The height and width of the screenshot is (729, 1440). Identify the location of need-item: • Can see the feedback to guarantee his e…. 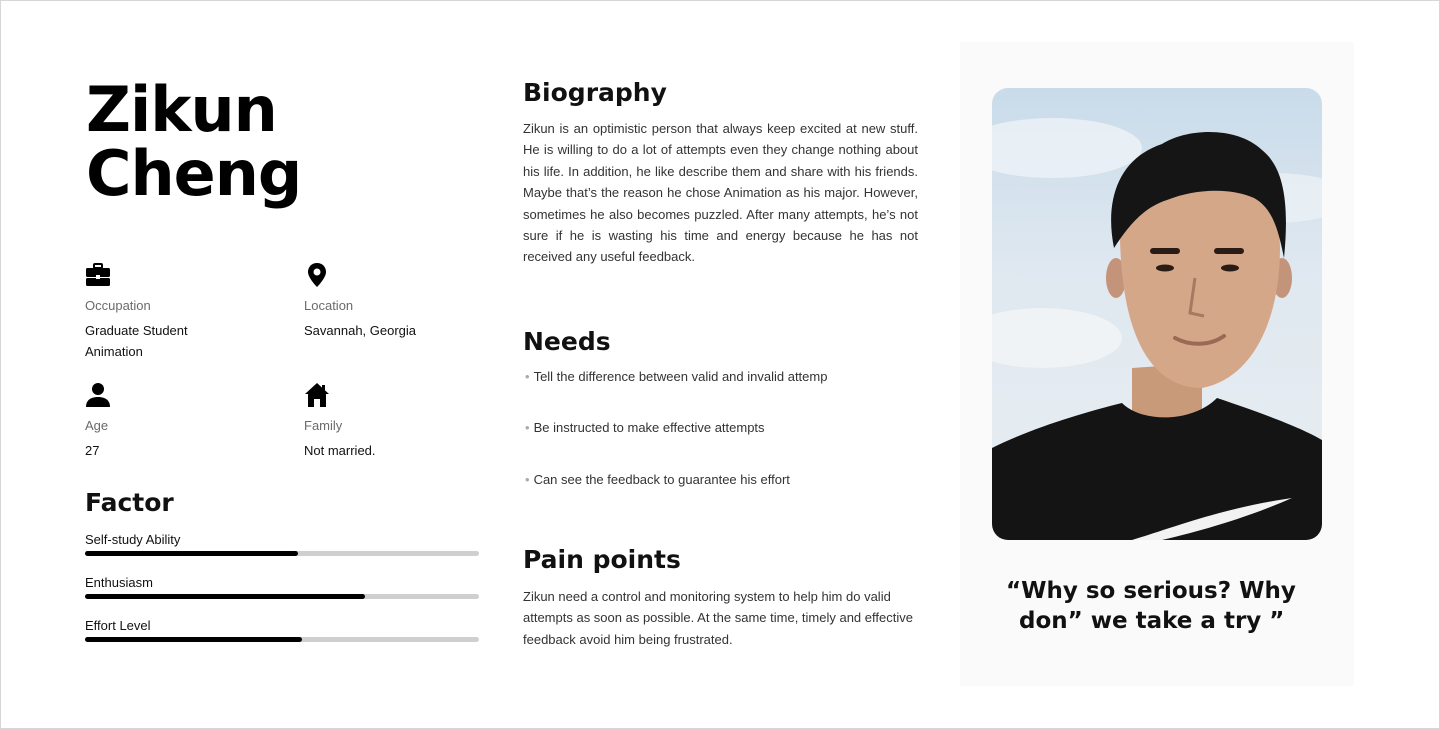
(657, 479).